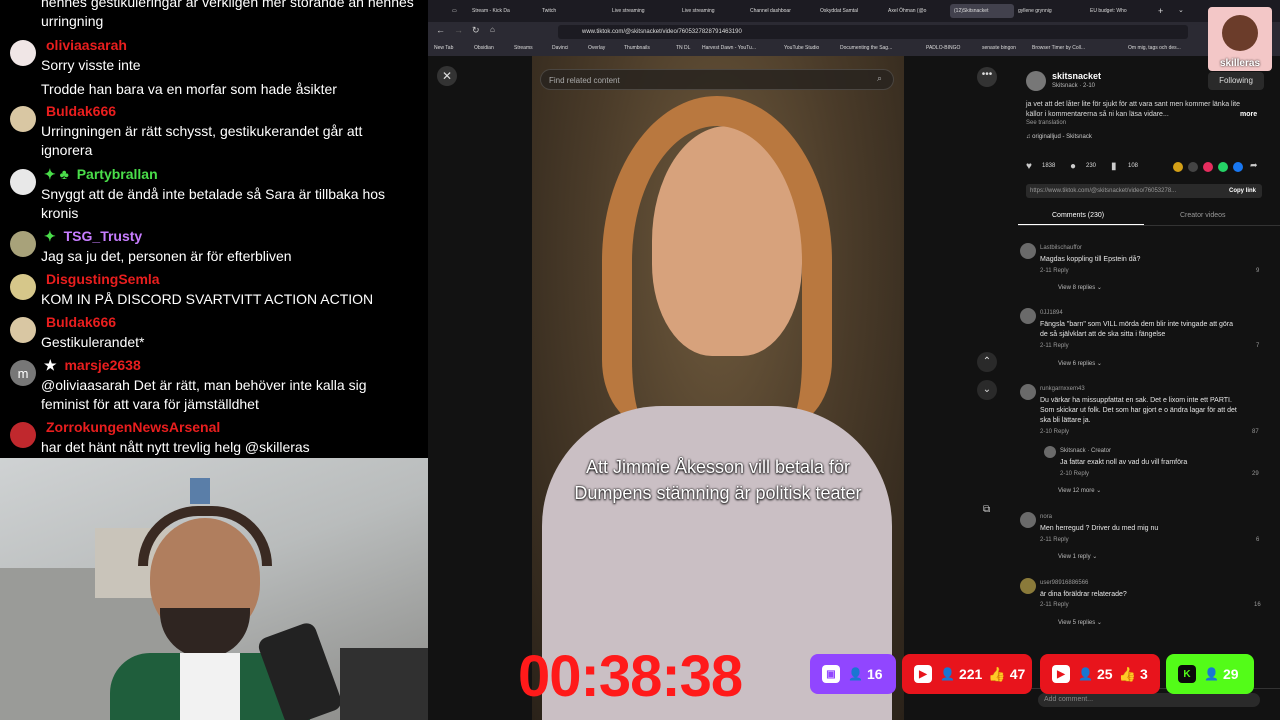 Image resolution: width=1280 pixels, height=720 pixels. I want to click on viewer-icon: 👤, so click(1211, 674).